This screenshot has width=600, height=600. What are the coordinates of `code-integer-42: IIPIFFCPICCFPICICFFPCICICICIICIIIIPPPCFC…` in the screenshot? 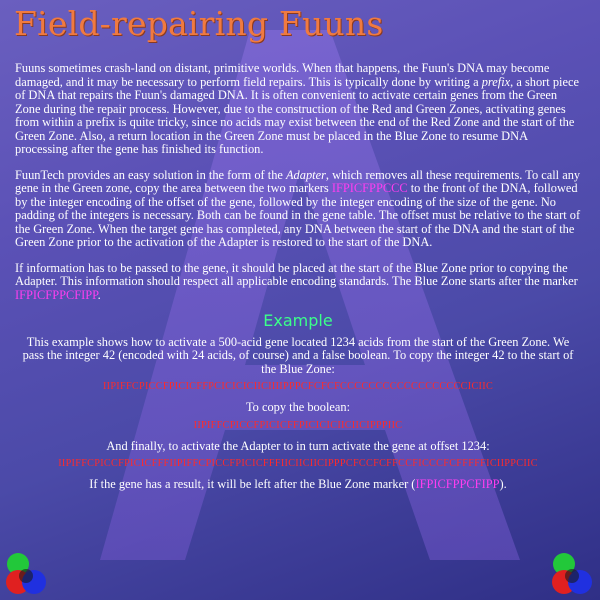 It's located at (298, 386).